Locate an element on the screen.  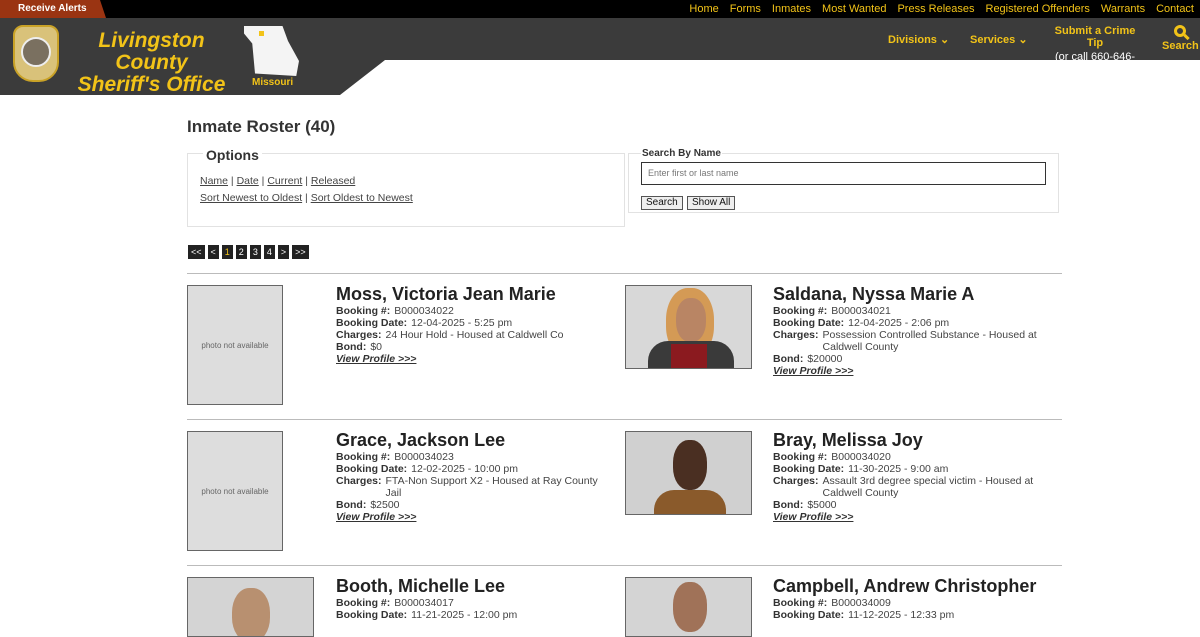
search-icon is located at coordinates (1180, 31).